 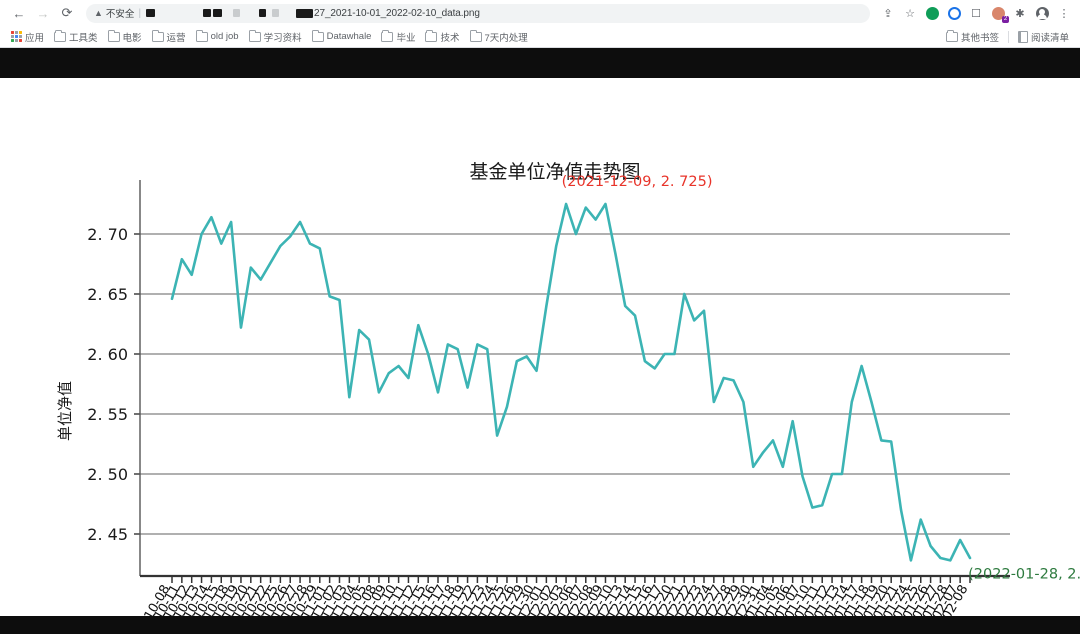 I want to click on viewer-bottom-letterbox, so click(x=540, y=625).